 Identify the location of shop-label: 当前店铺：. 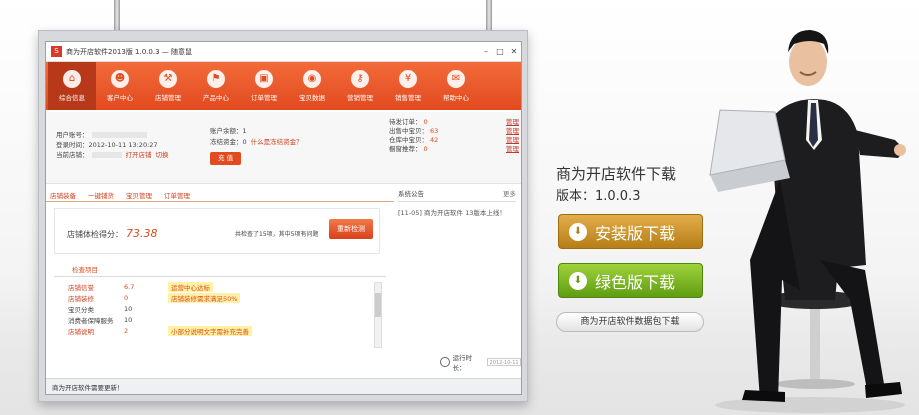
(72, 155).